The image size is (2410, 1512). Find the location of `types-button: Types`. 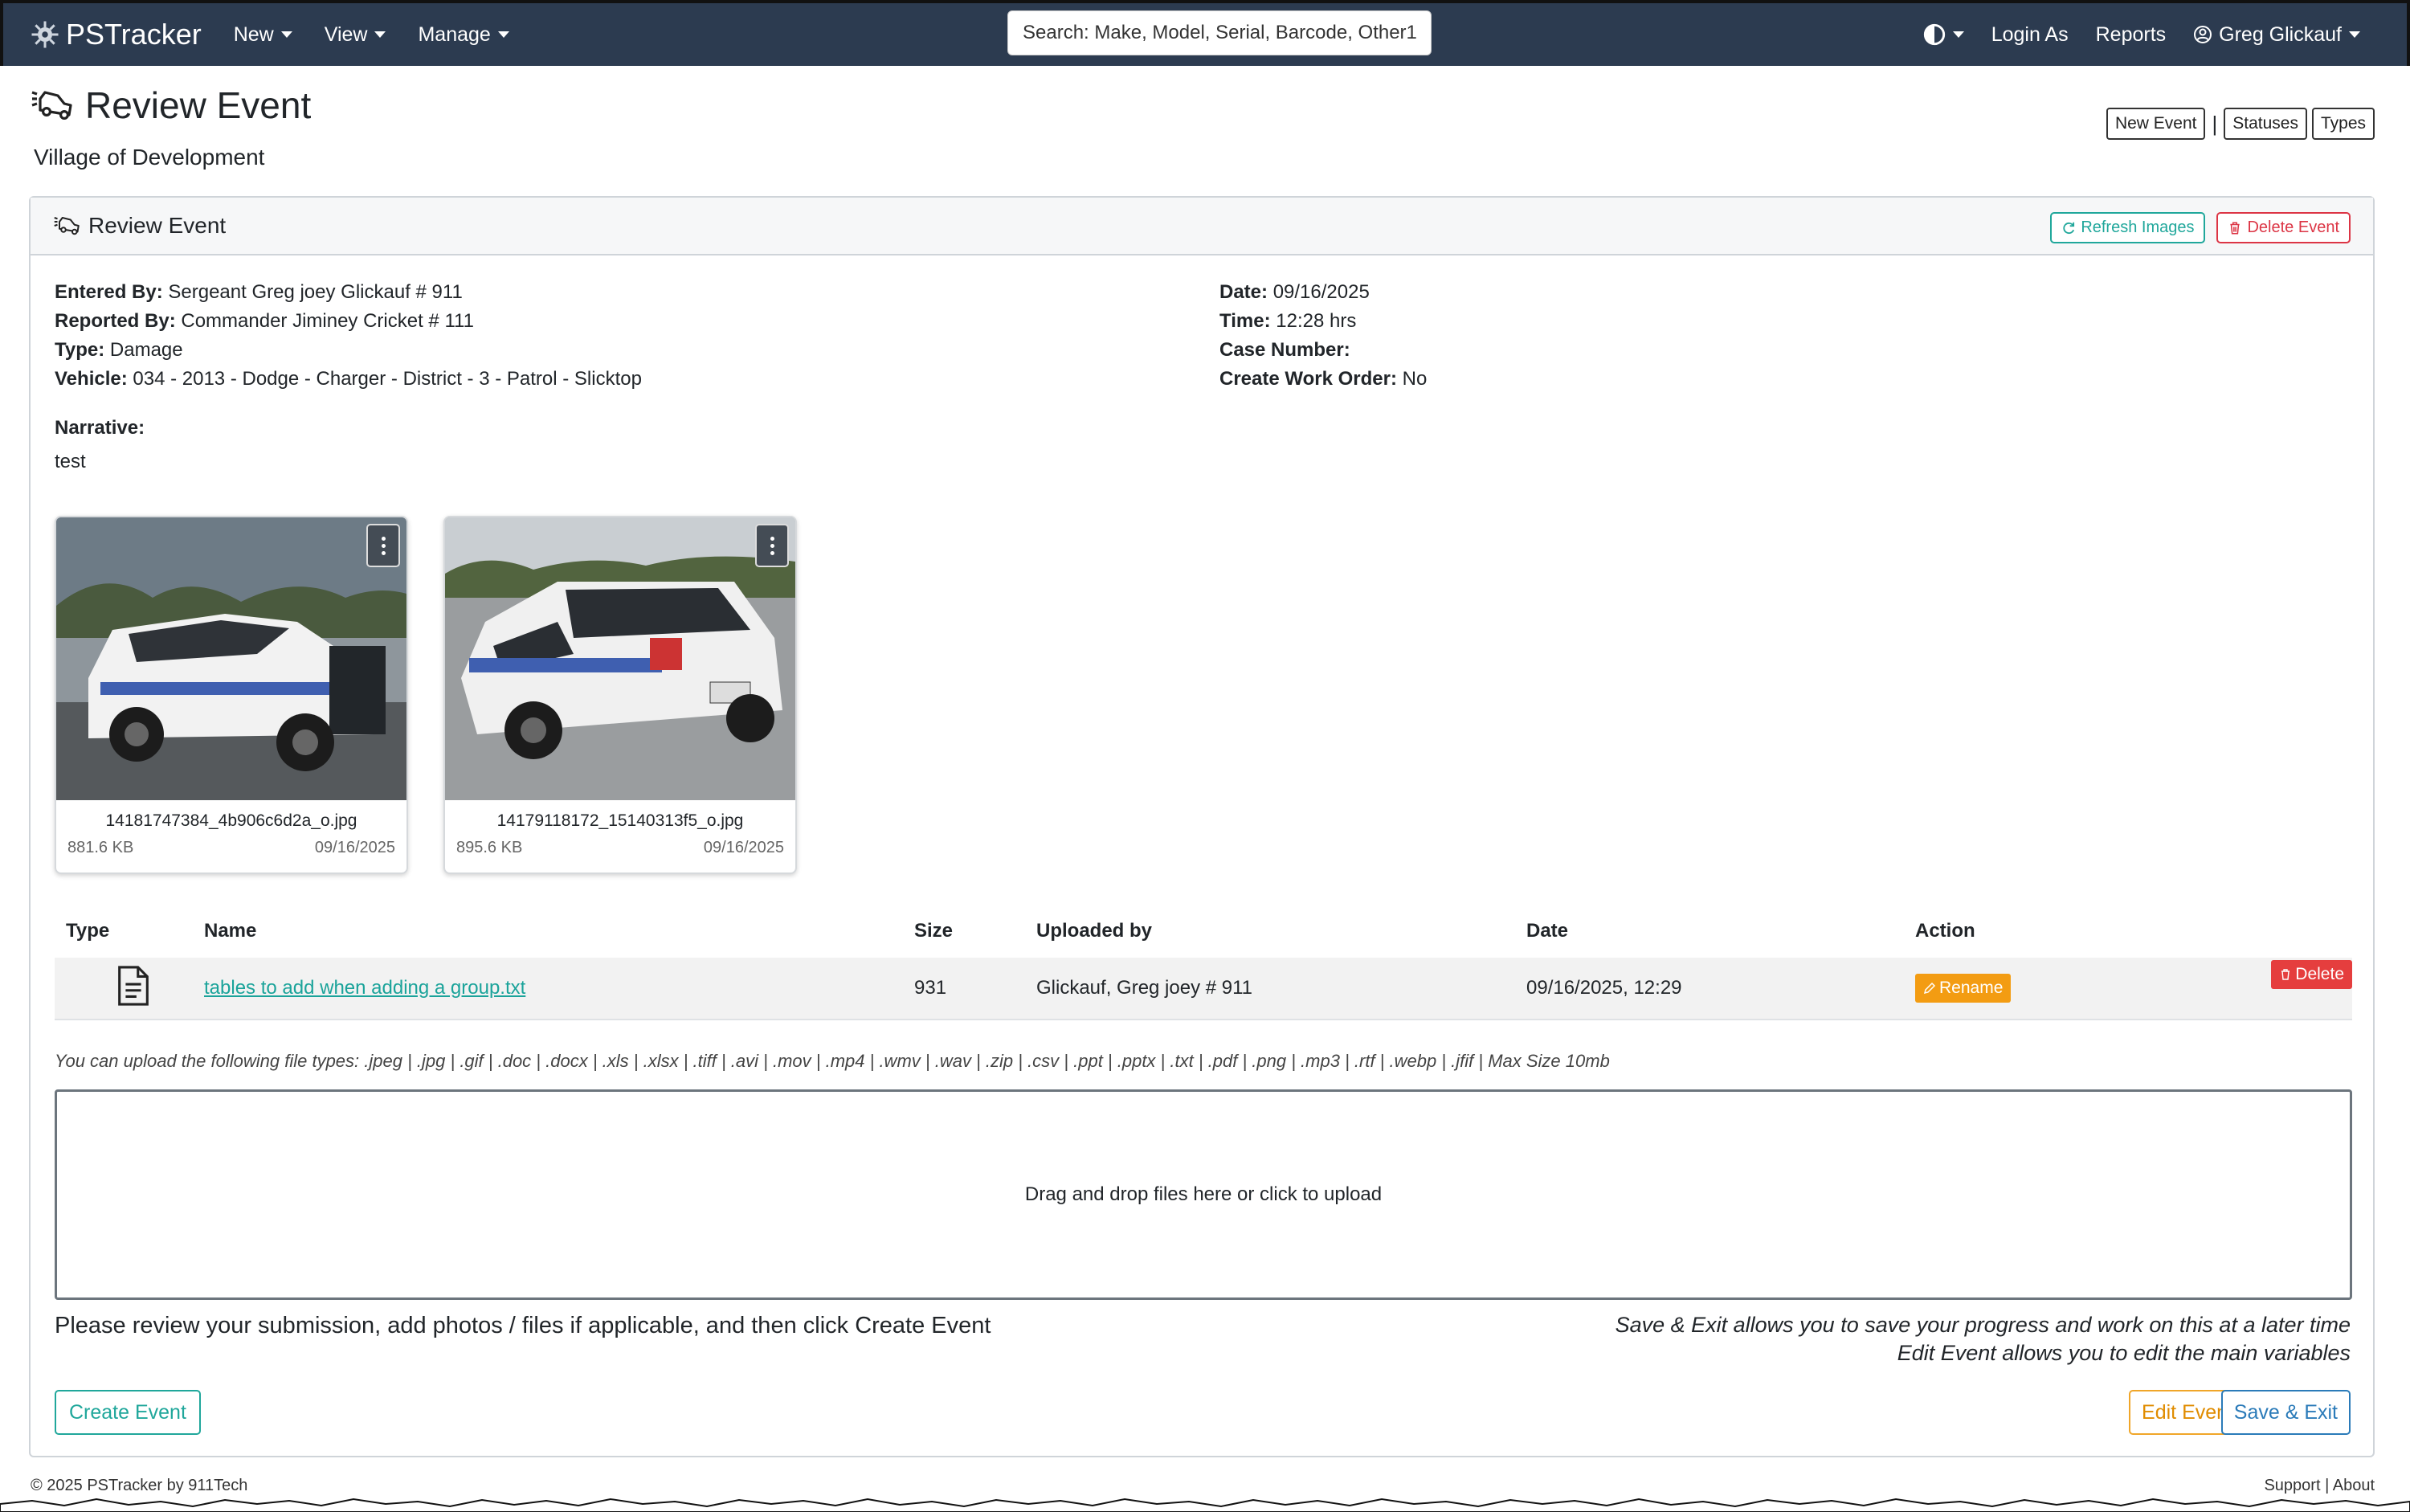

types-button: Types is located at coordinates (2343, 124).